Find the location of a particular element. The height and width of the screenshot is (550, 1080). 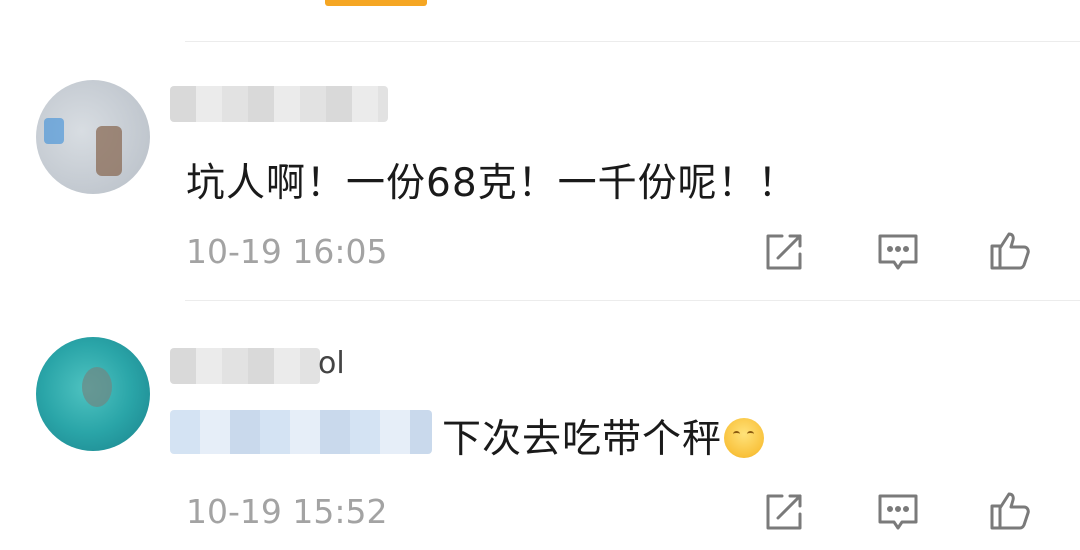

active-tab-indicator is located at coordinates (376, 3).